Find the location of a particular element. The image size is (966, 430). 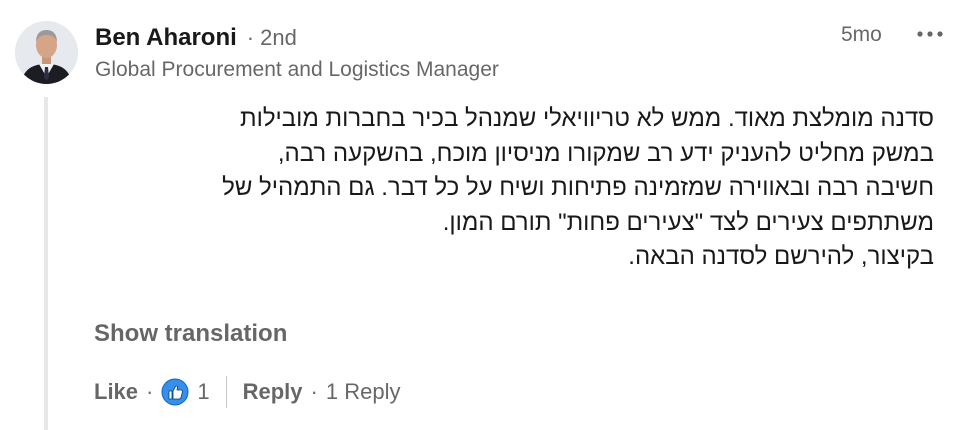

comment-actions: Like · 1 Reply · 1 Reply is located at coordinates (247, 392).